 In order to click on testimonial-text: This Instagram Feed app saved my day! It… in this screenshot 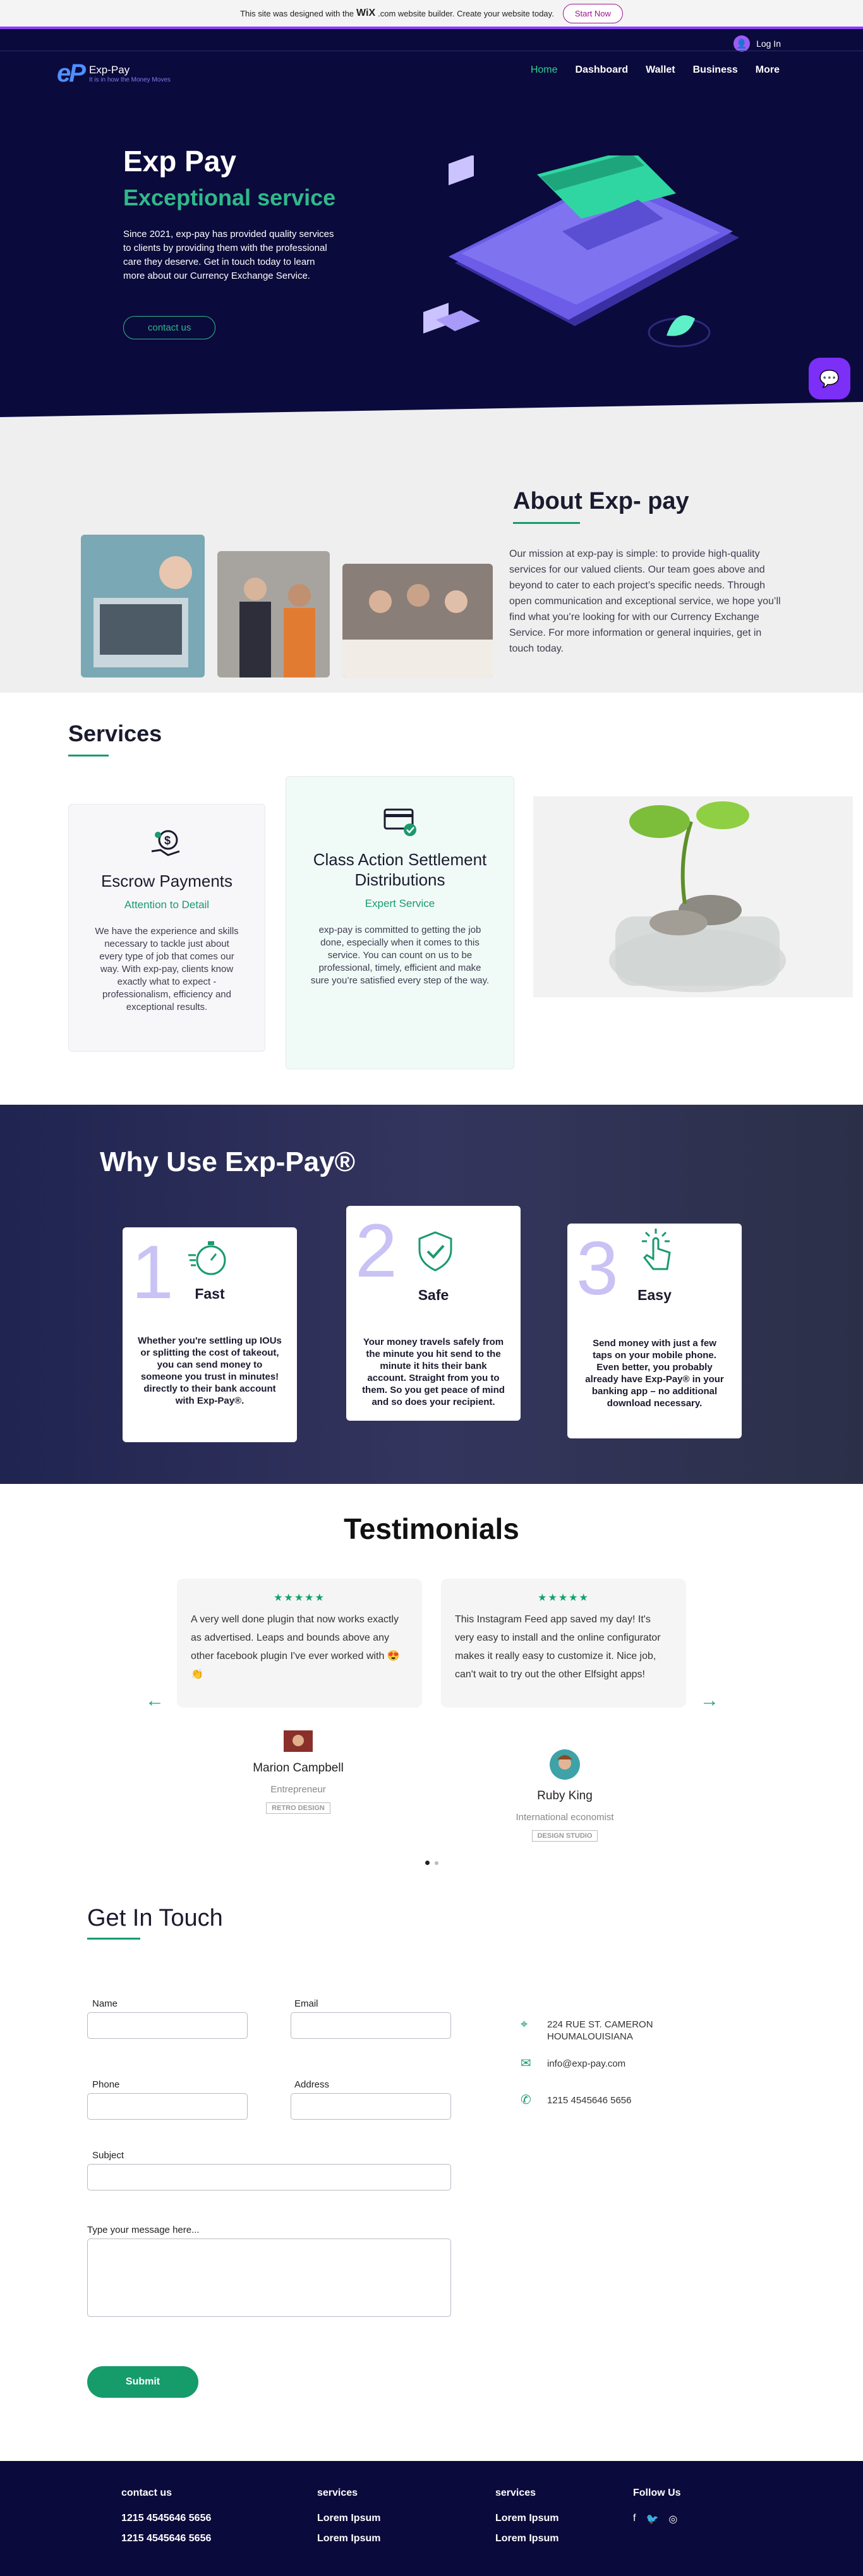, I will do `click(558, 1647)`.